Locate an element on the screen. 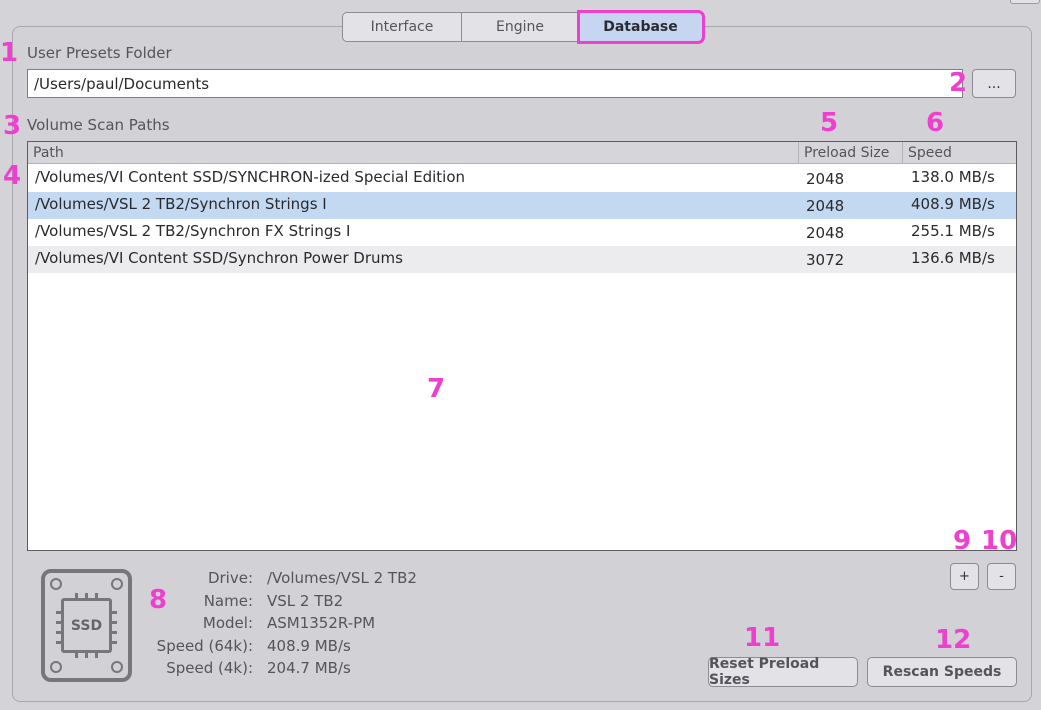  add-path-button: + is located at coordinates (964, 576).